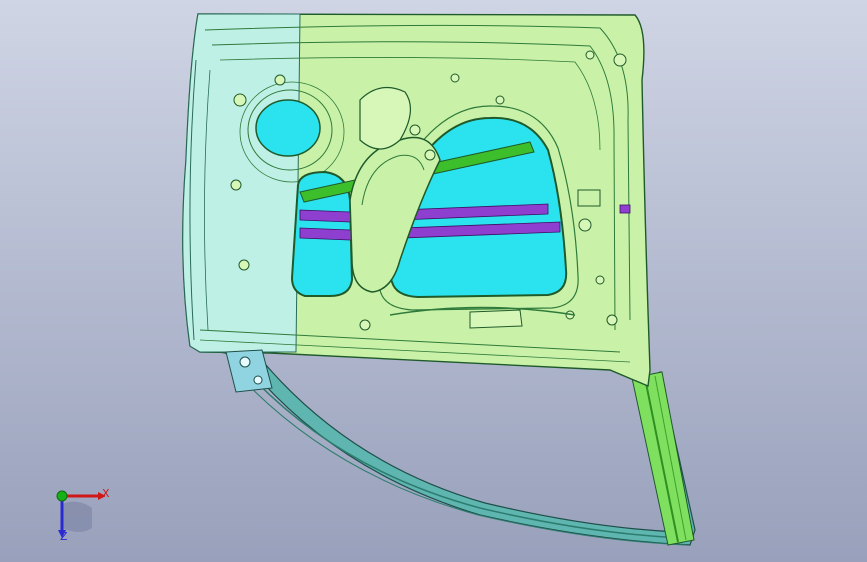 The image size is (867, 562). Describe the element at coordinates (64, 536) in the screenshot. I see `z-axis-label: Z` at that location.